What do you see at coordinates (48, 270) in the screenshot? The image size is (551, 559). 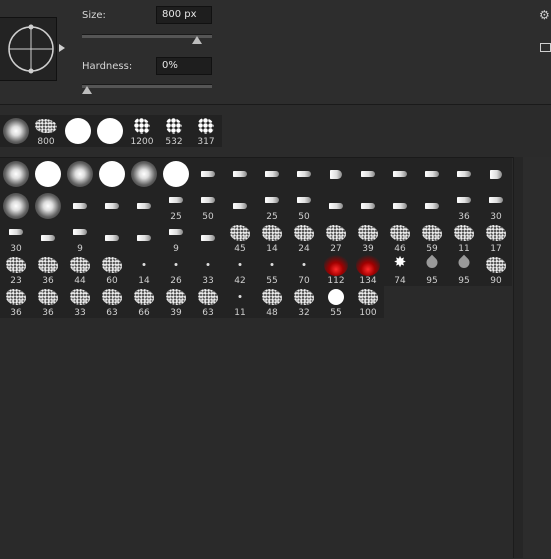 I see `brush-preset-49: 36` at bounding box center [48, 270].